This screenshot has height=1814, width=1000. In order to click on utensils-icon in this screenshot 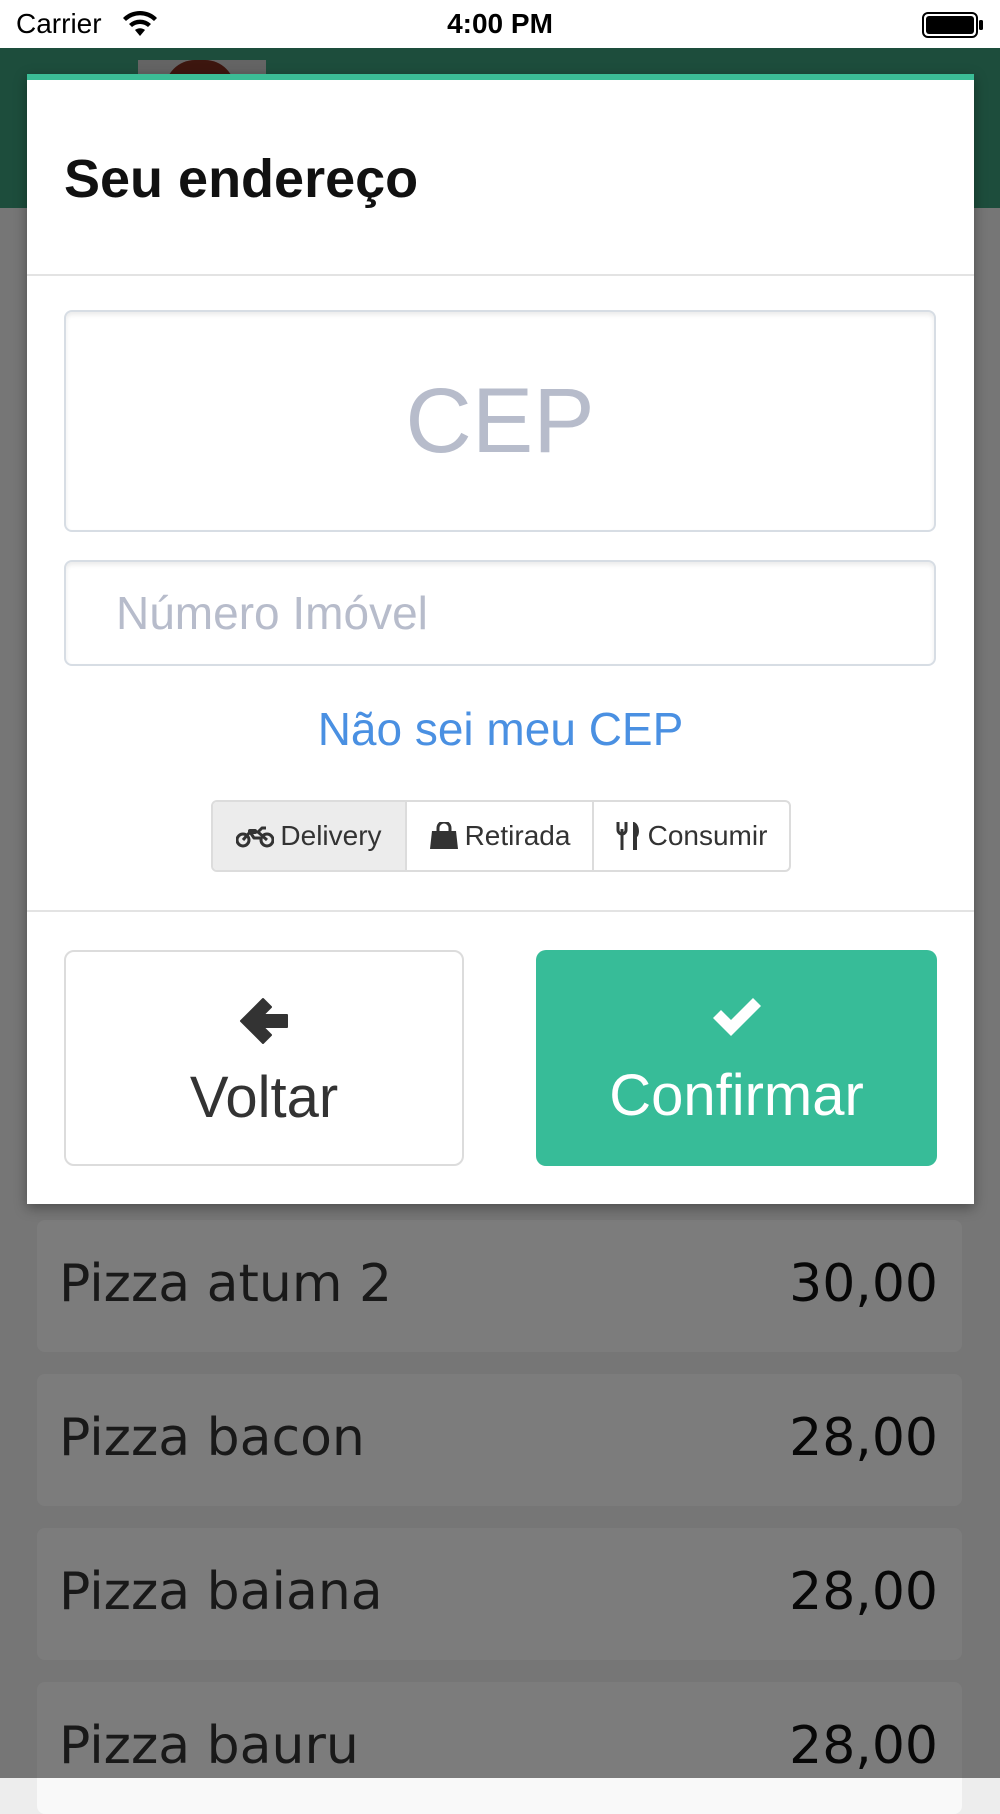, I will do `click(627, 836)`.